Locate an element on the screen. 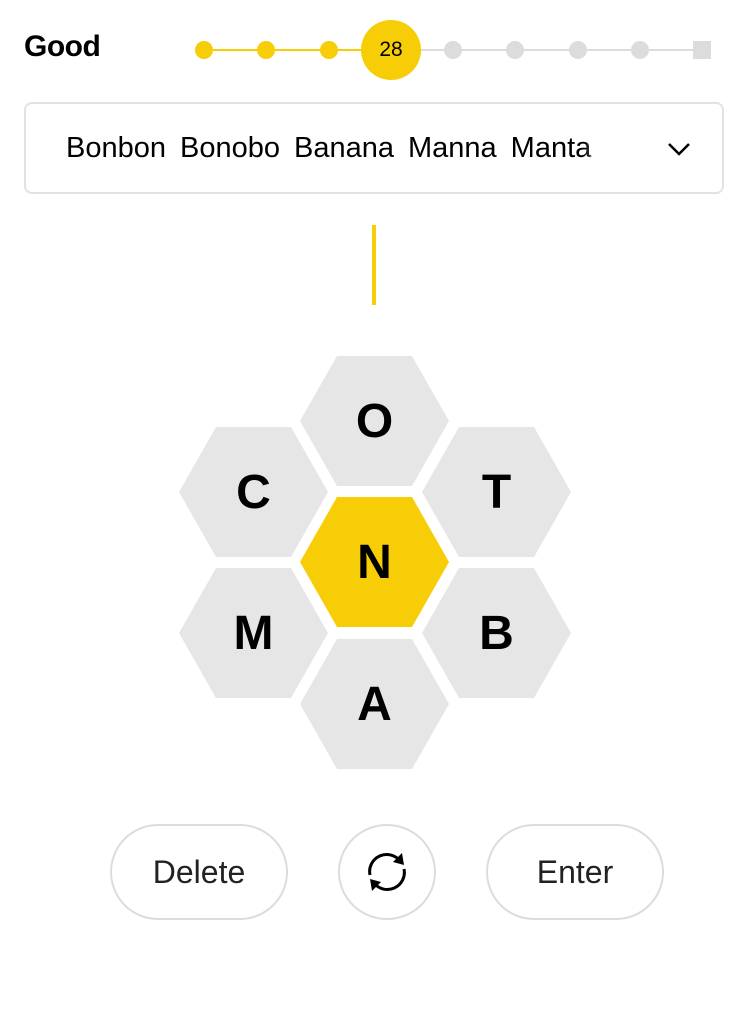 The width and height of the screenshot is (750, 1013). shuffle-icon is located at coordinates (387, 872).